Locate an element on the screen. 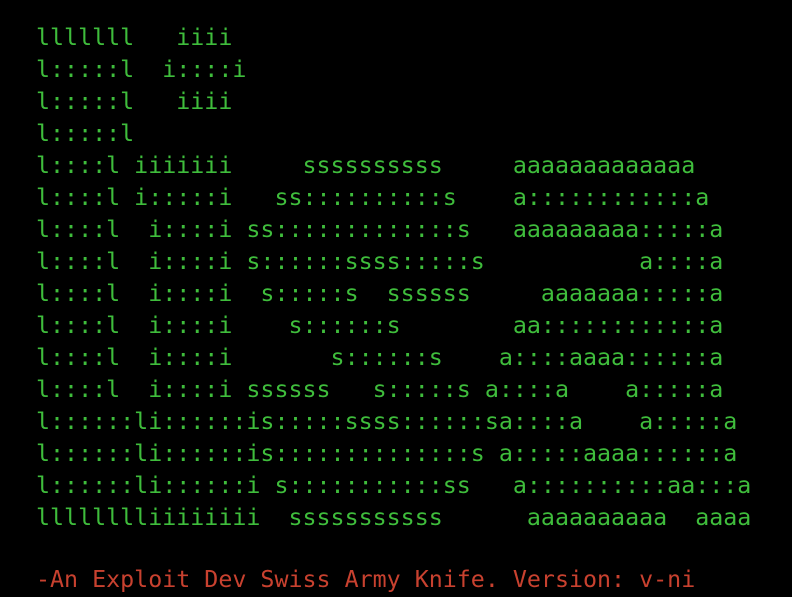 This screenshot has height=597, width=792. banner-line: l:::::l i::::i is located at coordinates (141, 69).